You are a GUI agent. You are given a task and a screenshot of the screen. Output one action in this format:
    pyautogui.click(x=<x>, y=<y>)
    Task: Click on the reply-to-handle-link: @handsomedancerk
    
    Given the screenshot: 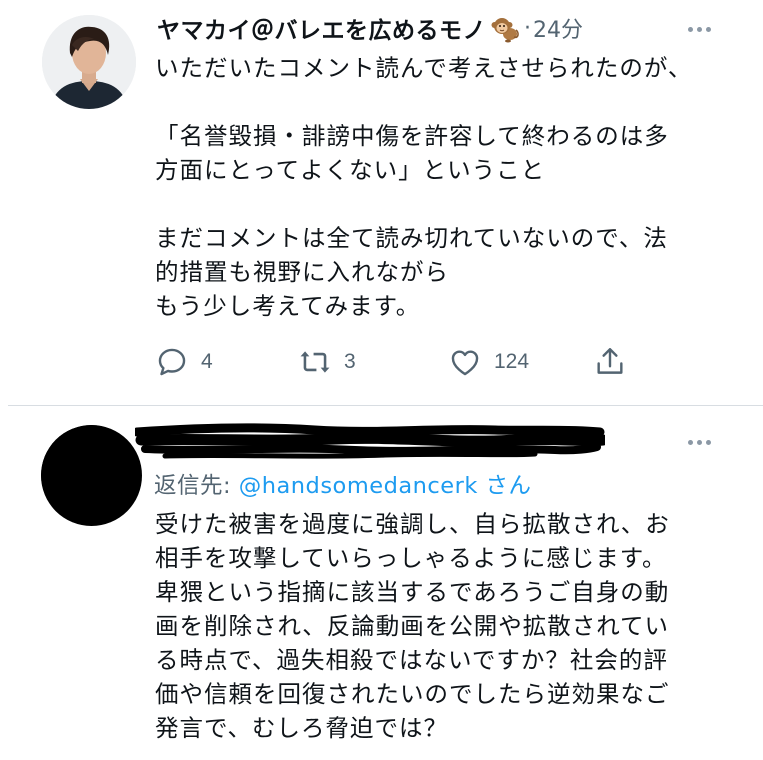 What is the action you would take?
    pyautogui.click(x=358, y=486)
    